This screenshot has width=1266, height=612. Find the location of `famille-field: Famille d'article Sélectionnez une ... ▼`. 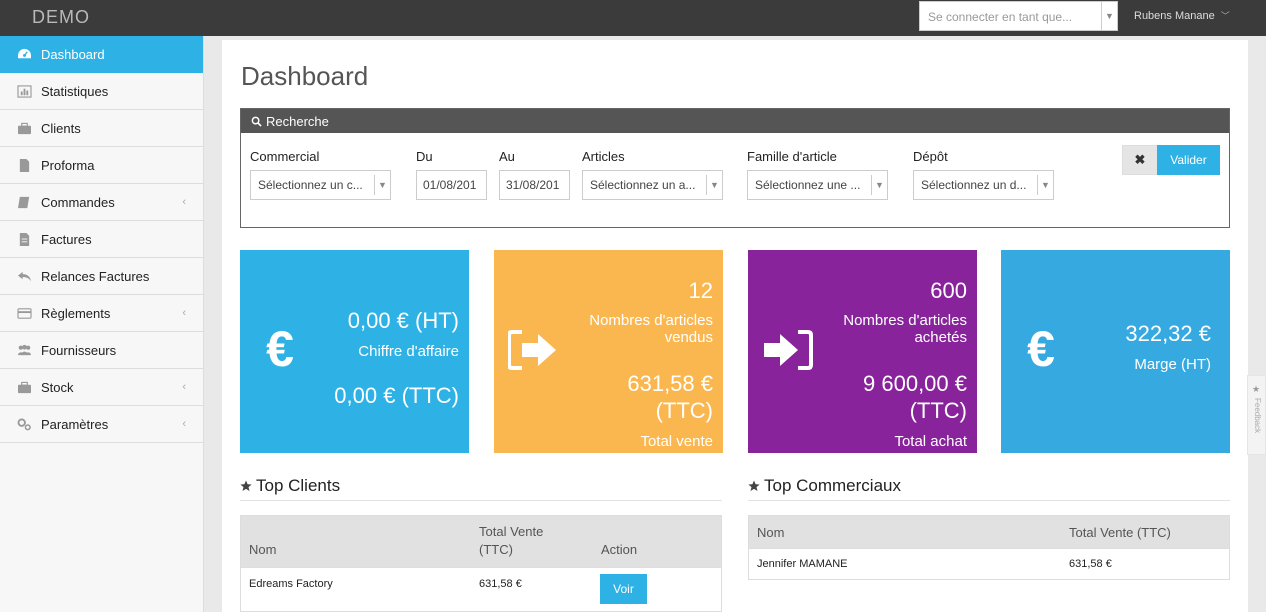

famille-field: Famille d'article Sélectionnez une ... ▼ is located at coordinates (817, 174).